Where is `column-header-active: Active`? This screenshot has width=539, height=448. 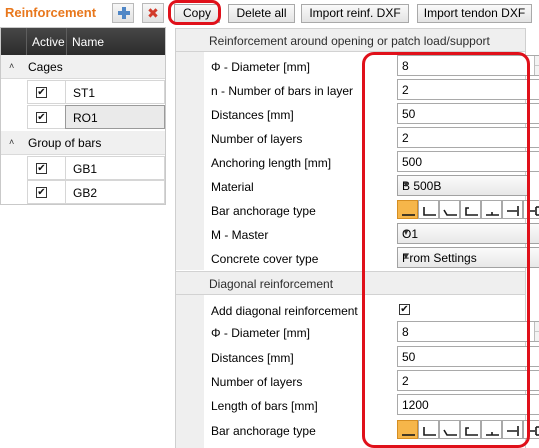
column-header-active: Active is located at coordinates (48, 42).